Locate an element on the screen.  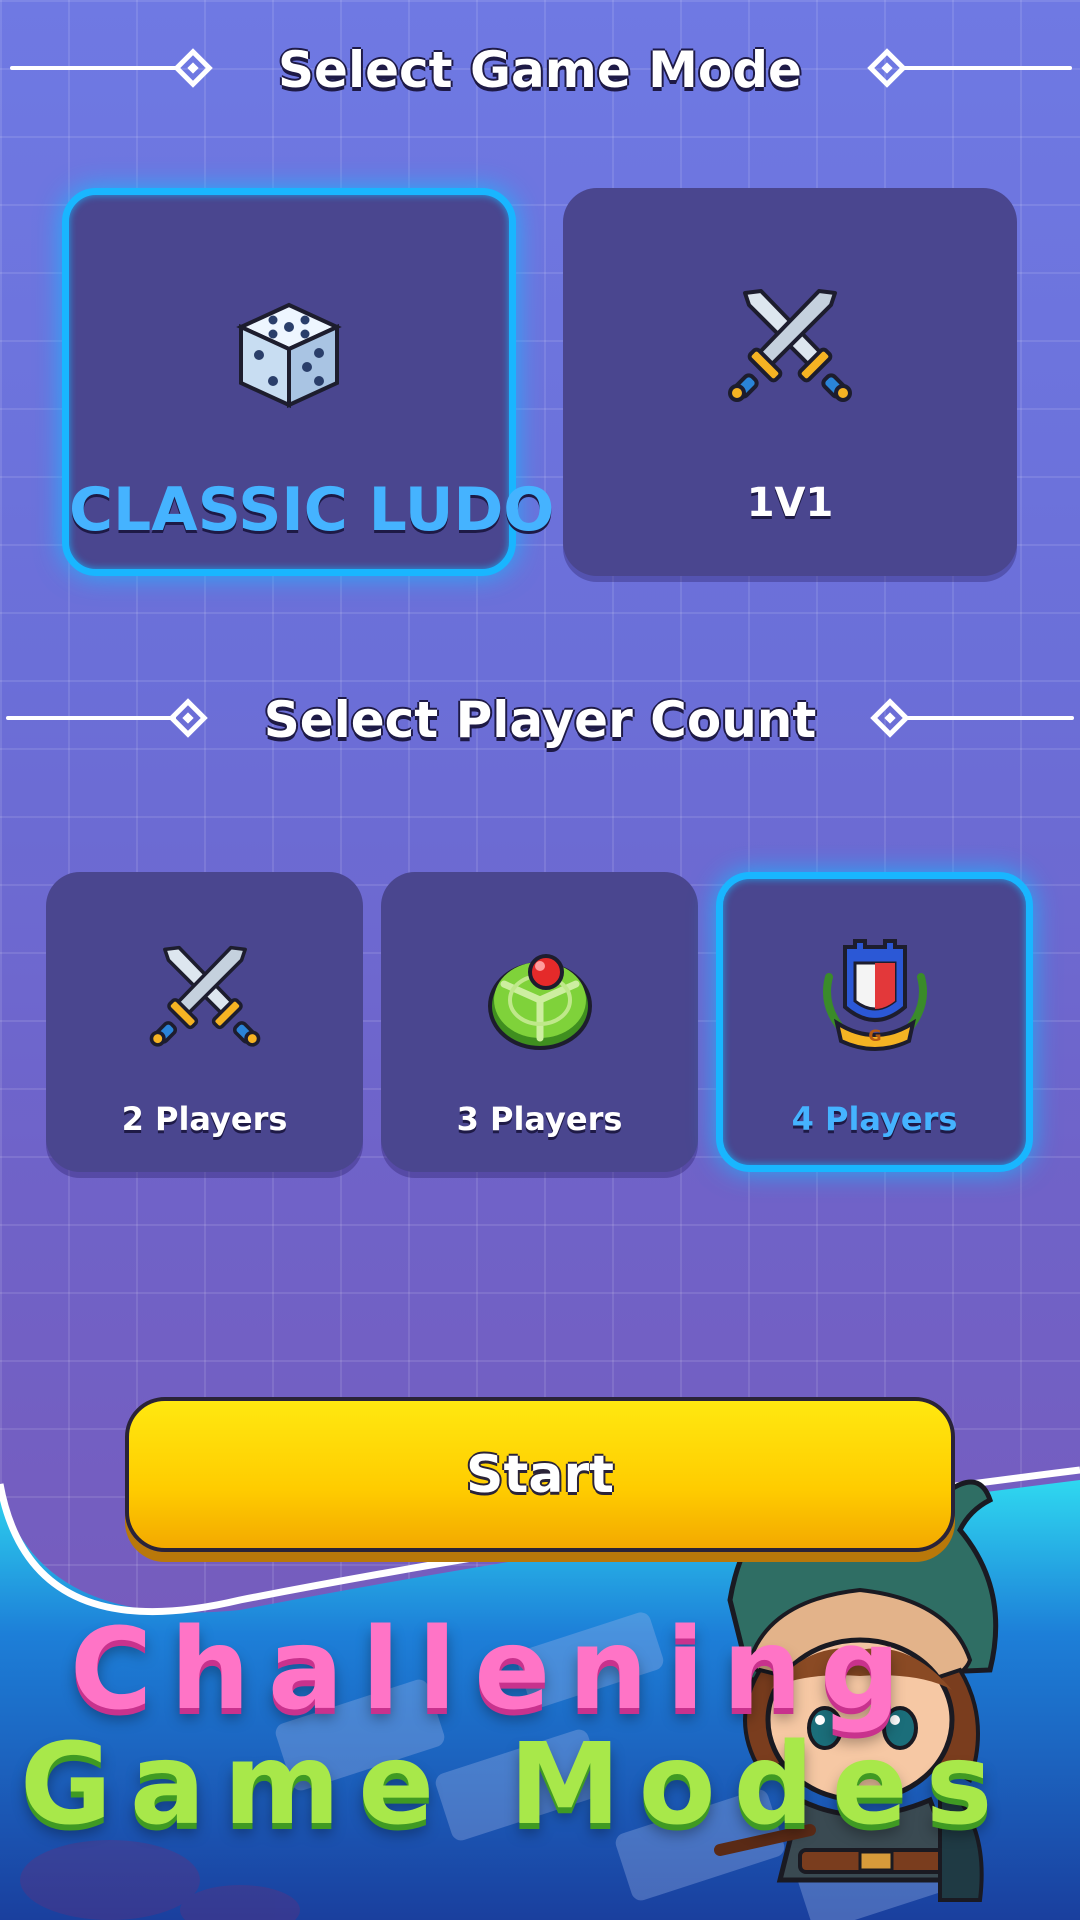
player-label: 4 Players is located at coordinates (874, 1119).